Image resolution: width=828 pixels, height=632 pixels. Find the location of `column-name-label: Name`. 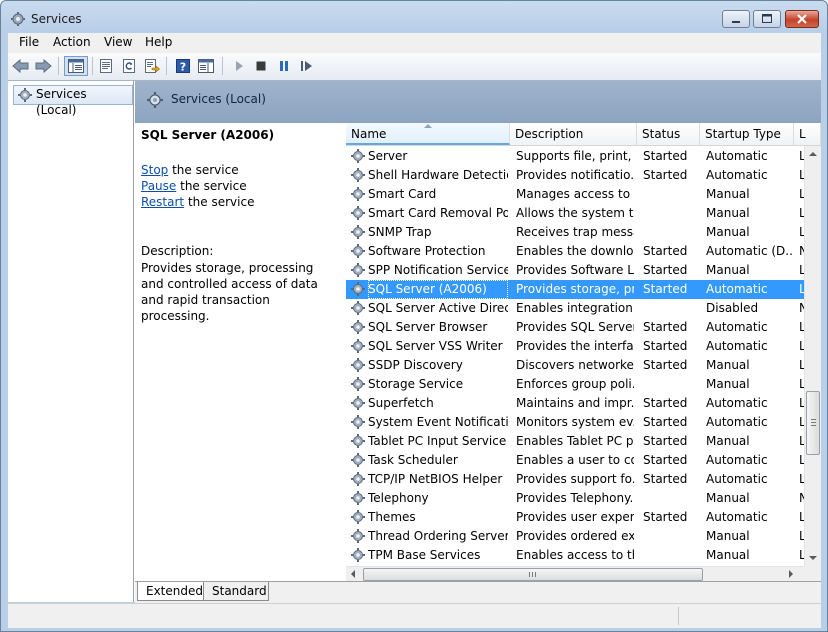

column-name-label: Name is located at coordinates (369, 134).